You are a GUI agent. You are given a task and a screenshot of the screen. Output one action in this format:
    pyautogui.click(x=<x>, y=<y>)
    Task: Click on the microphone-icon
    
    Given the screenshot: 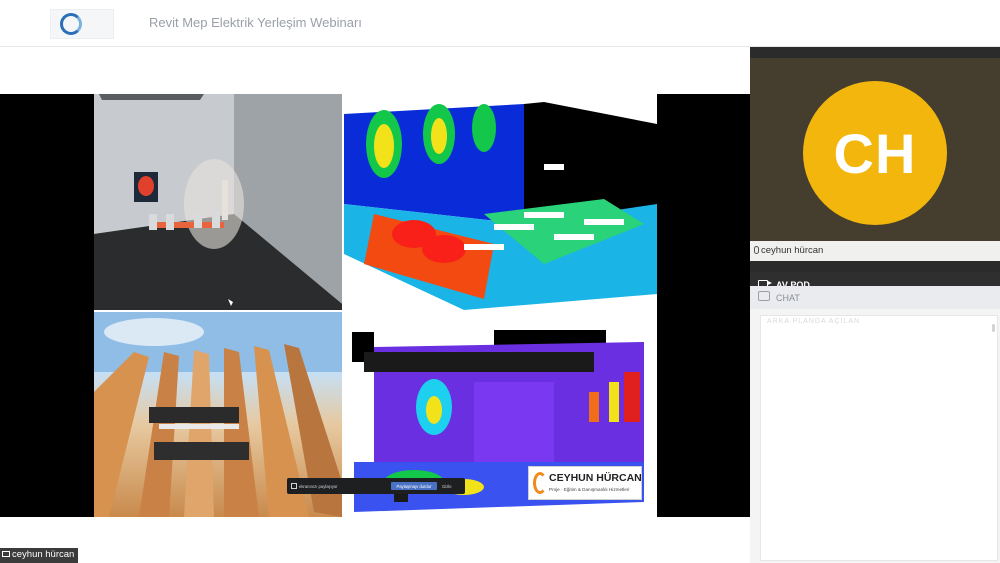 What is the action you would take?
    pyautogui.click(x=756, y=250)
    